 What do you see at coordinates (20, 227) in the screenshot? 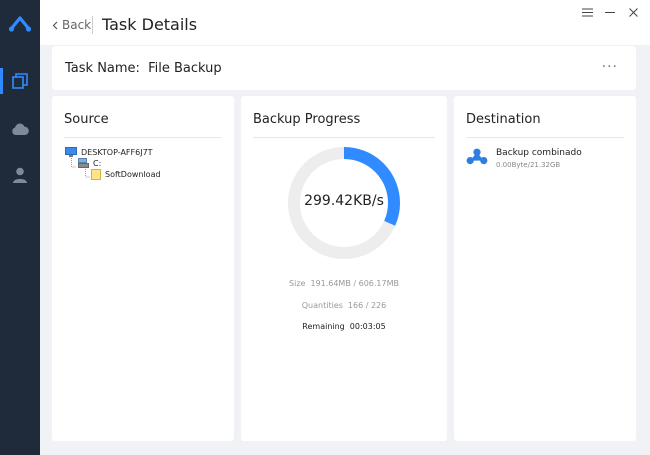
I see `sidebar` at bounding box center [20, 227].